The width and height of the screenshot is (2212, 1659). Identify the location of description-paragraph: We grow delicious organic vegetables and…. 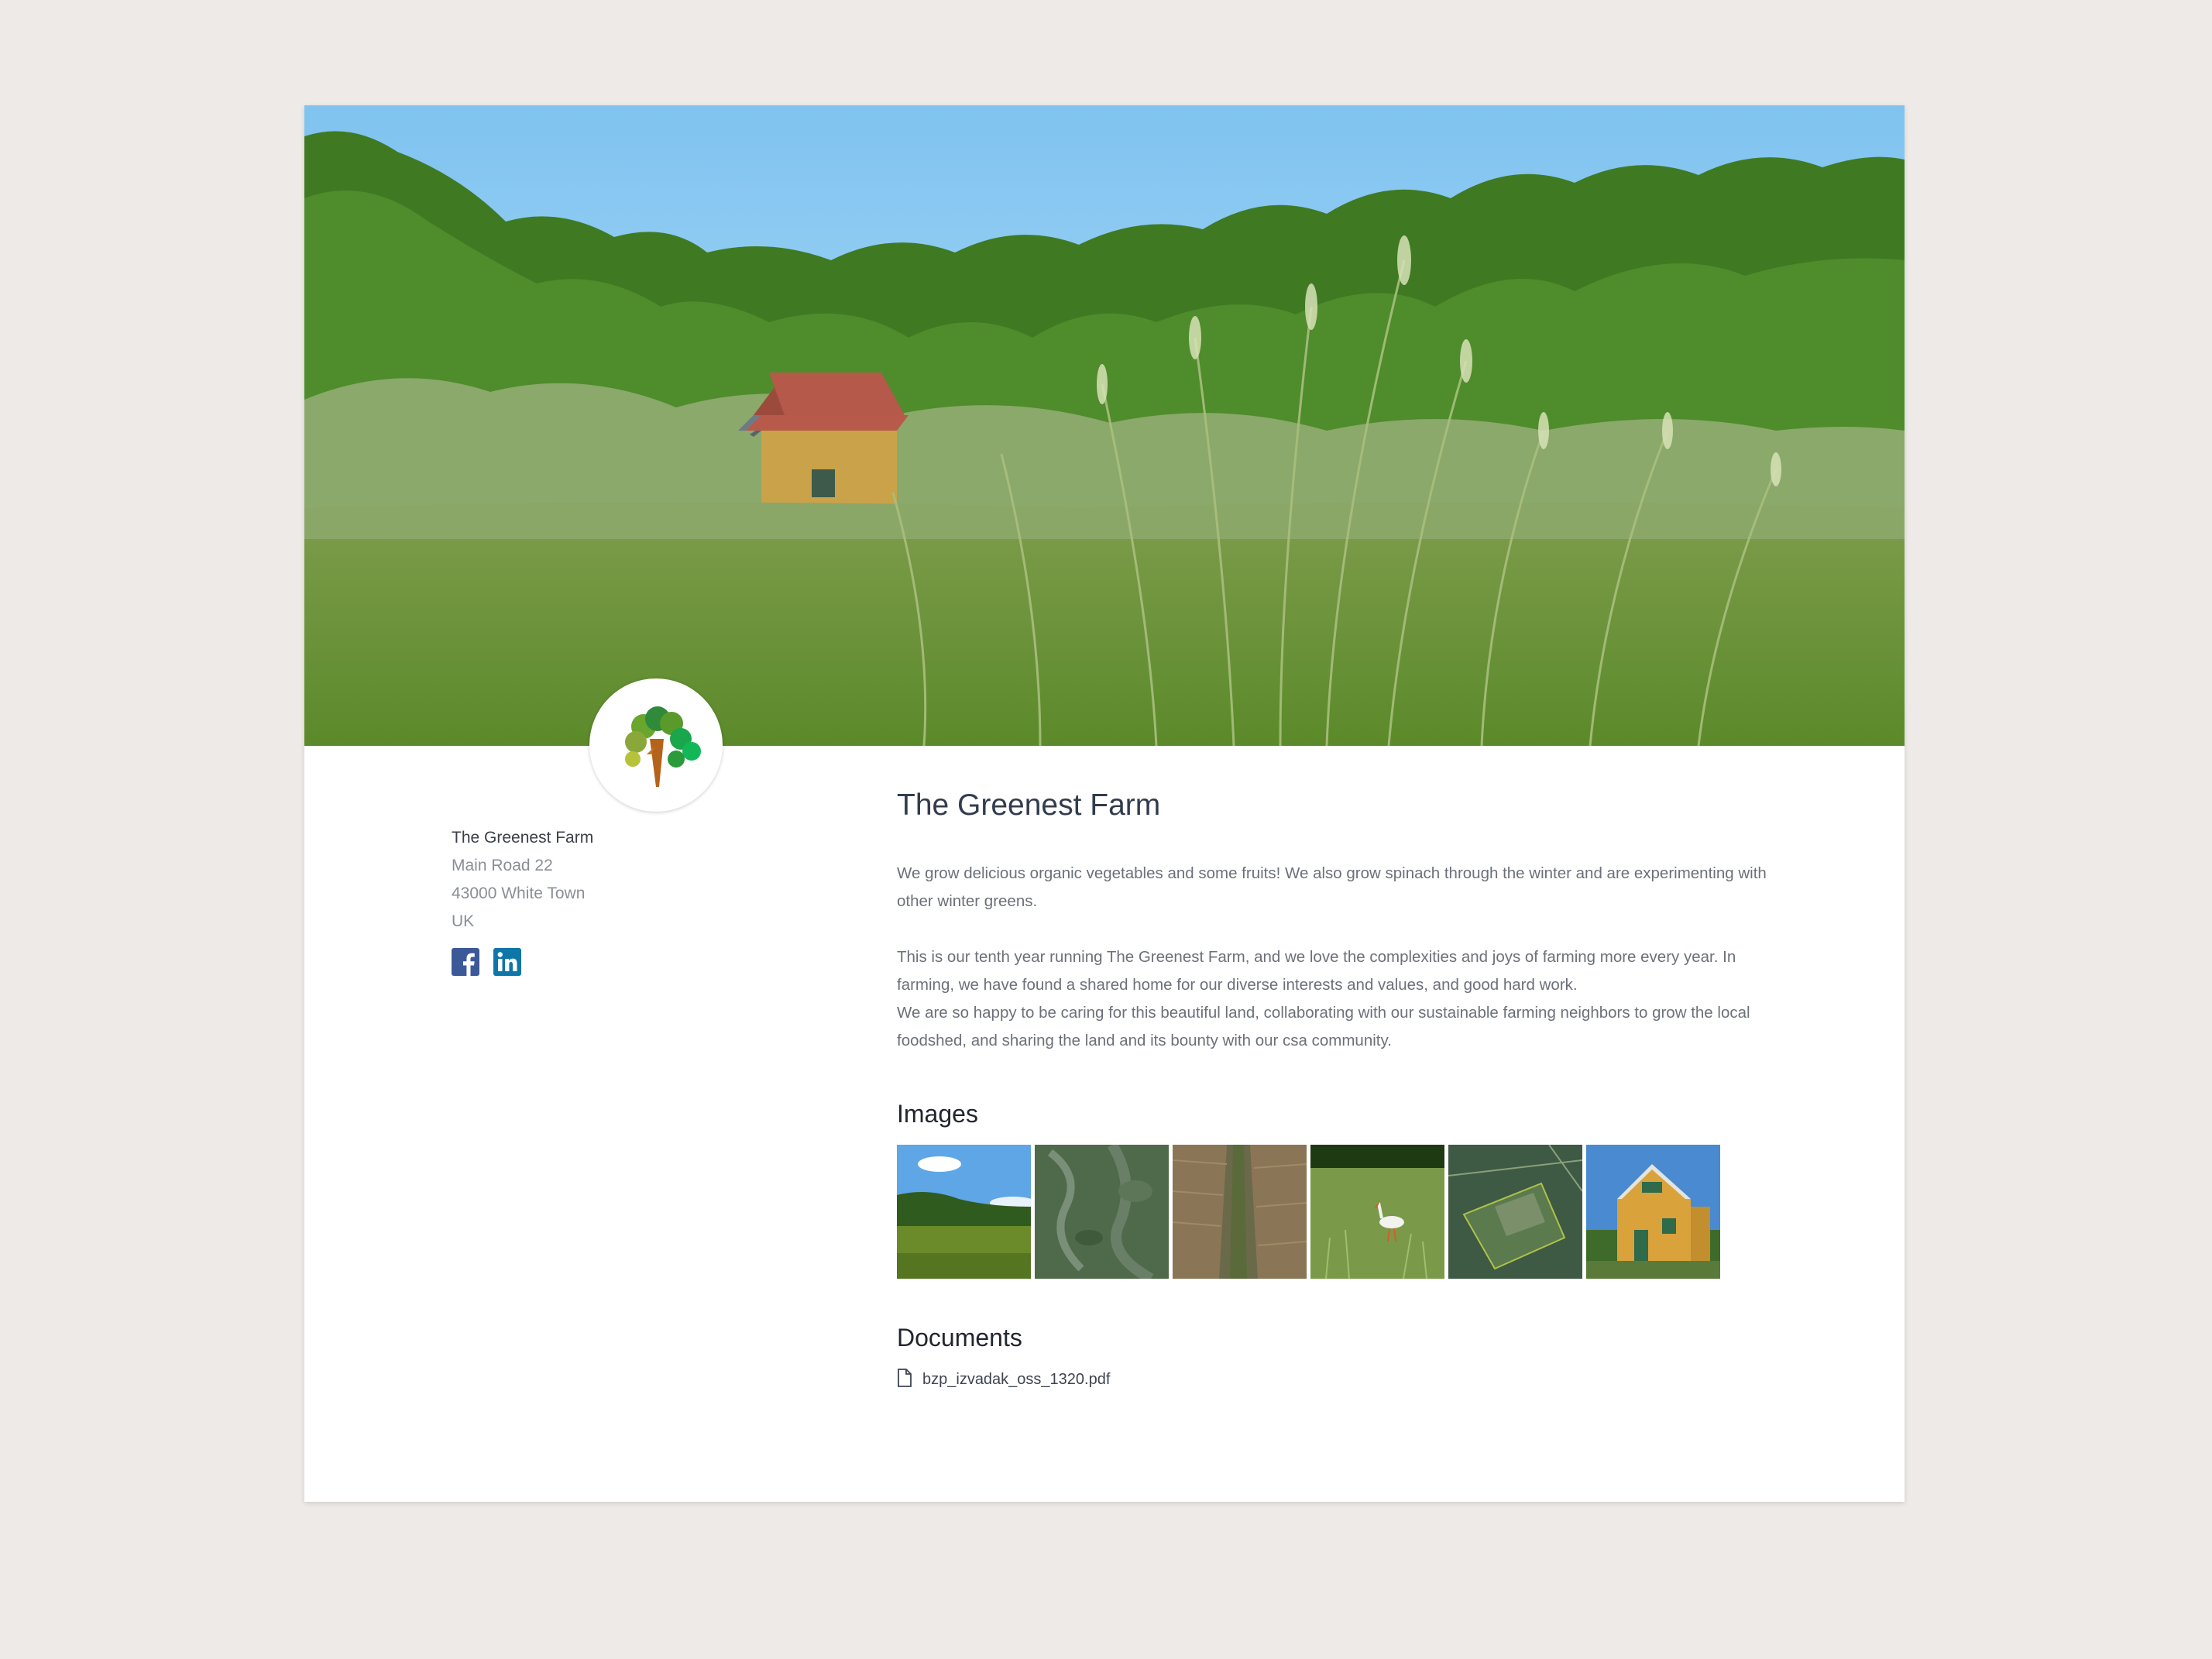
(1332, 887).